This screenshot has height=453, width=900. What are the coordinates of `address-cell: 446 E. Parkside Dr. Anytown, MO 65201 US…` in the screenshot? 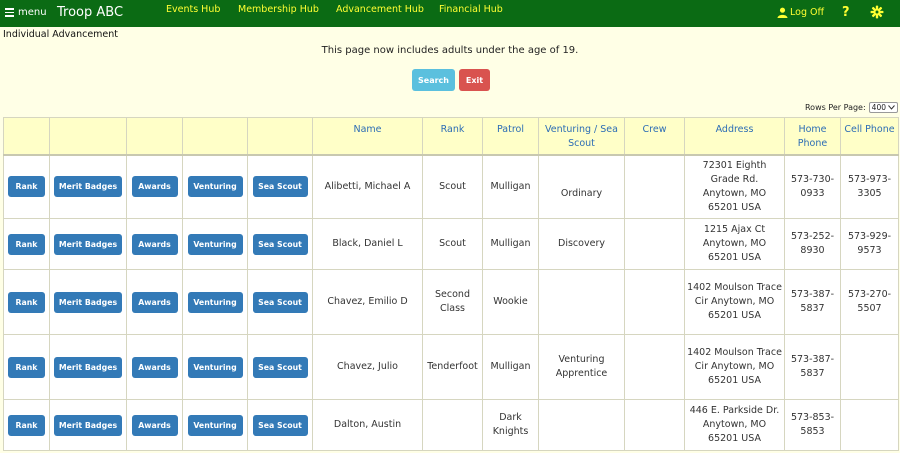 It's located at (734, 425).